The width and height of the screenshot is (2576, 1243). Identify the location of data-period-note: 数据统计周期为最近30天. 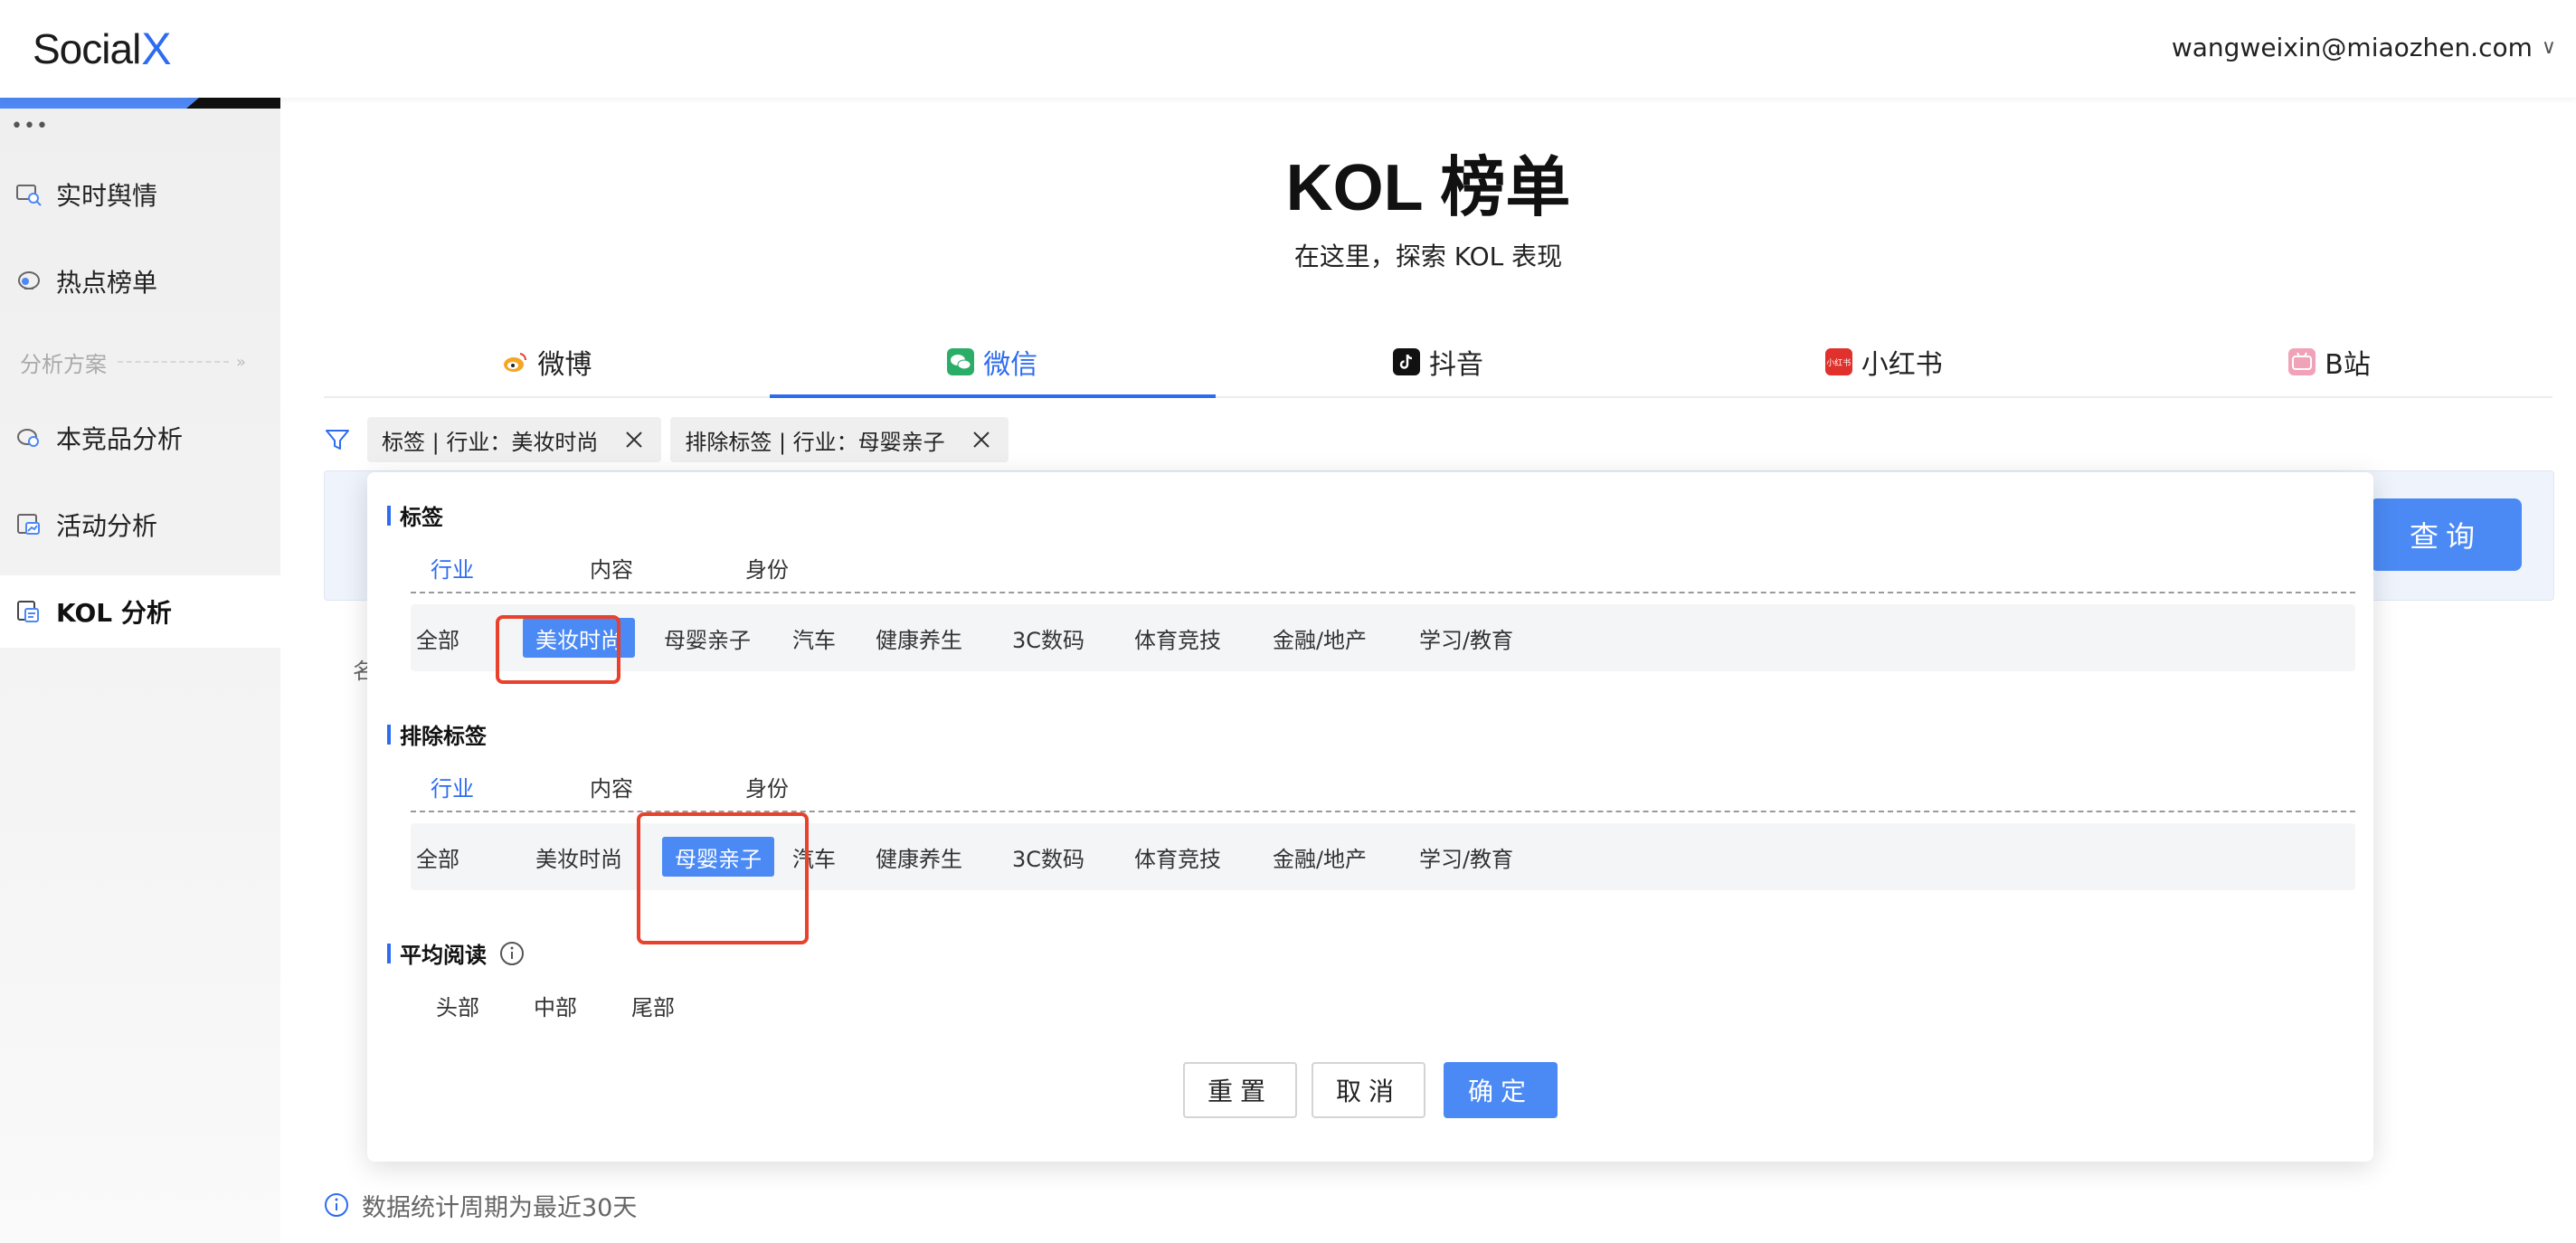
(481, 1205).